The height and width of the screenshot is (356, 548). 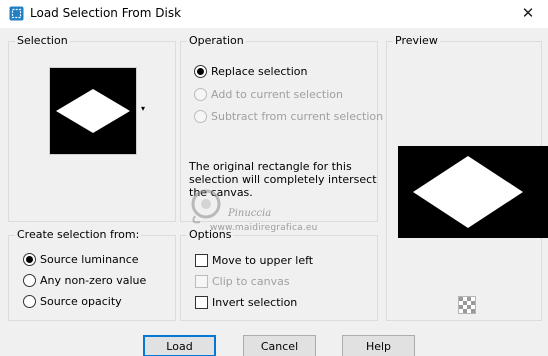 I want to click on help-button: Help, so click(x=378, y=345).